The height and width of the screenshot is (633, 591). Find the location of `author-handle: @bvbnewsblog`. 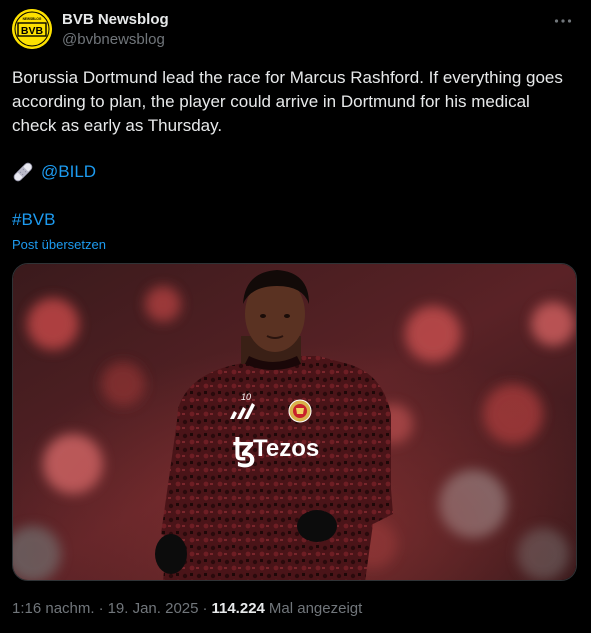

author-handle: @bvbnewsblog is located at coordinates (113, 39).